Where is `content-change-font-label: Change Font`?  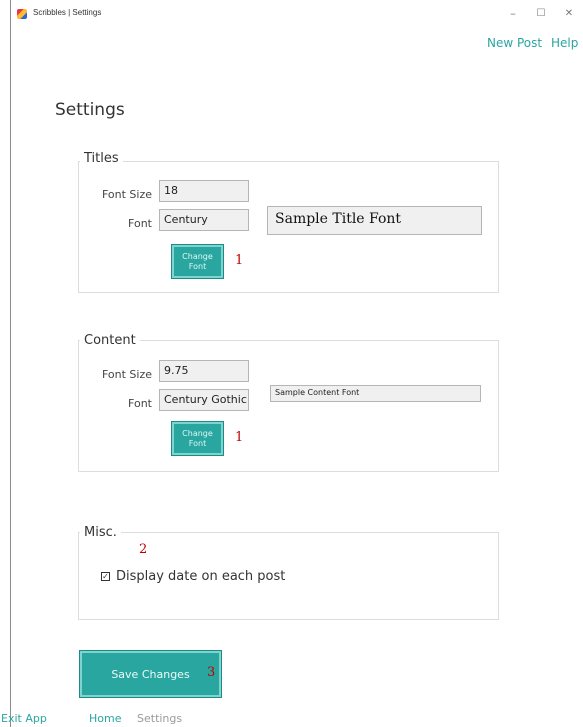
content-change-font-label: Change Font is located at coordinates (197, 438).